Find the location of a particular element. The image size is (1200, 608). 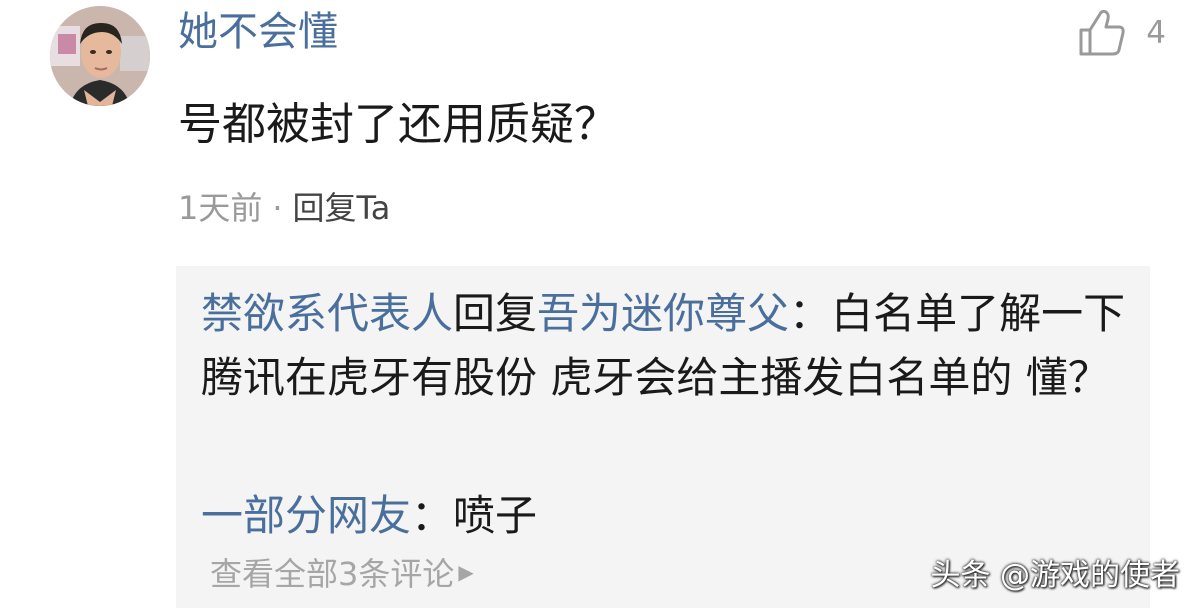

reply-target: 吾为迷你尊父 is located at coordinates (663, 313).